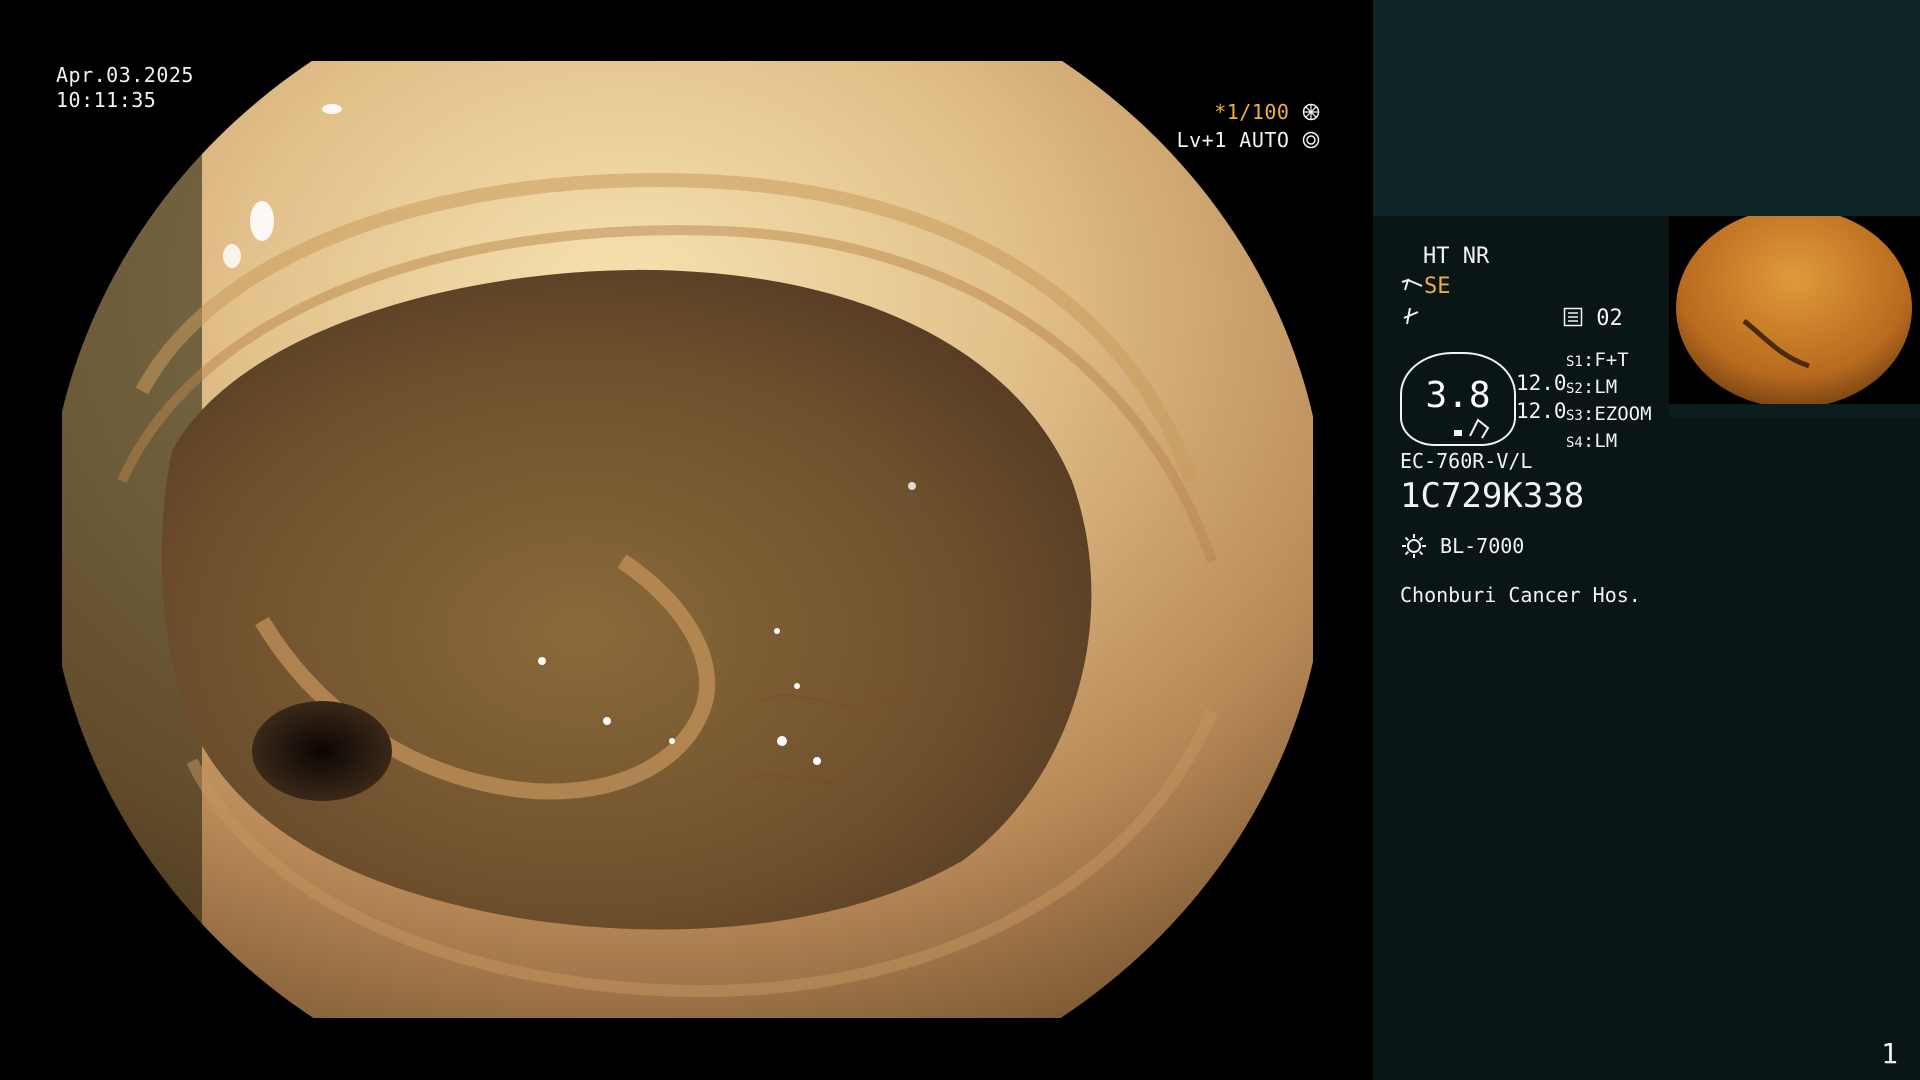 The height and width of the screenshot is (1080, 1920). I want to click on light-source-sun-icon, so click(1414, 546).